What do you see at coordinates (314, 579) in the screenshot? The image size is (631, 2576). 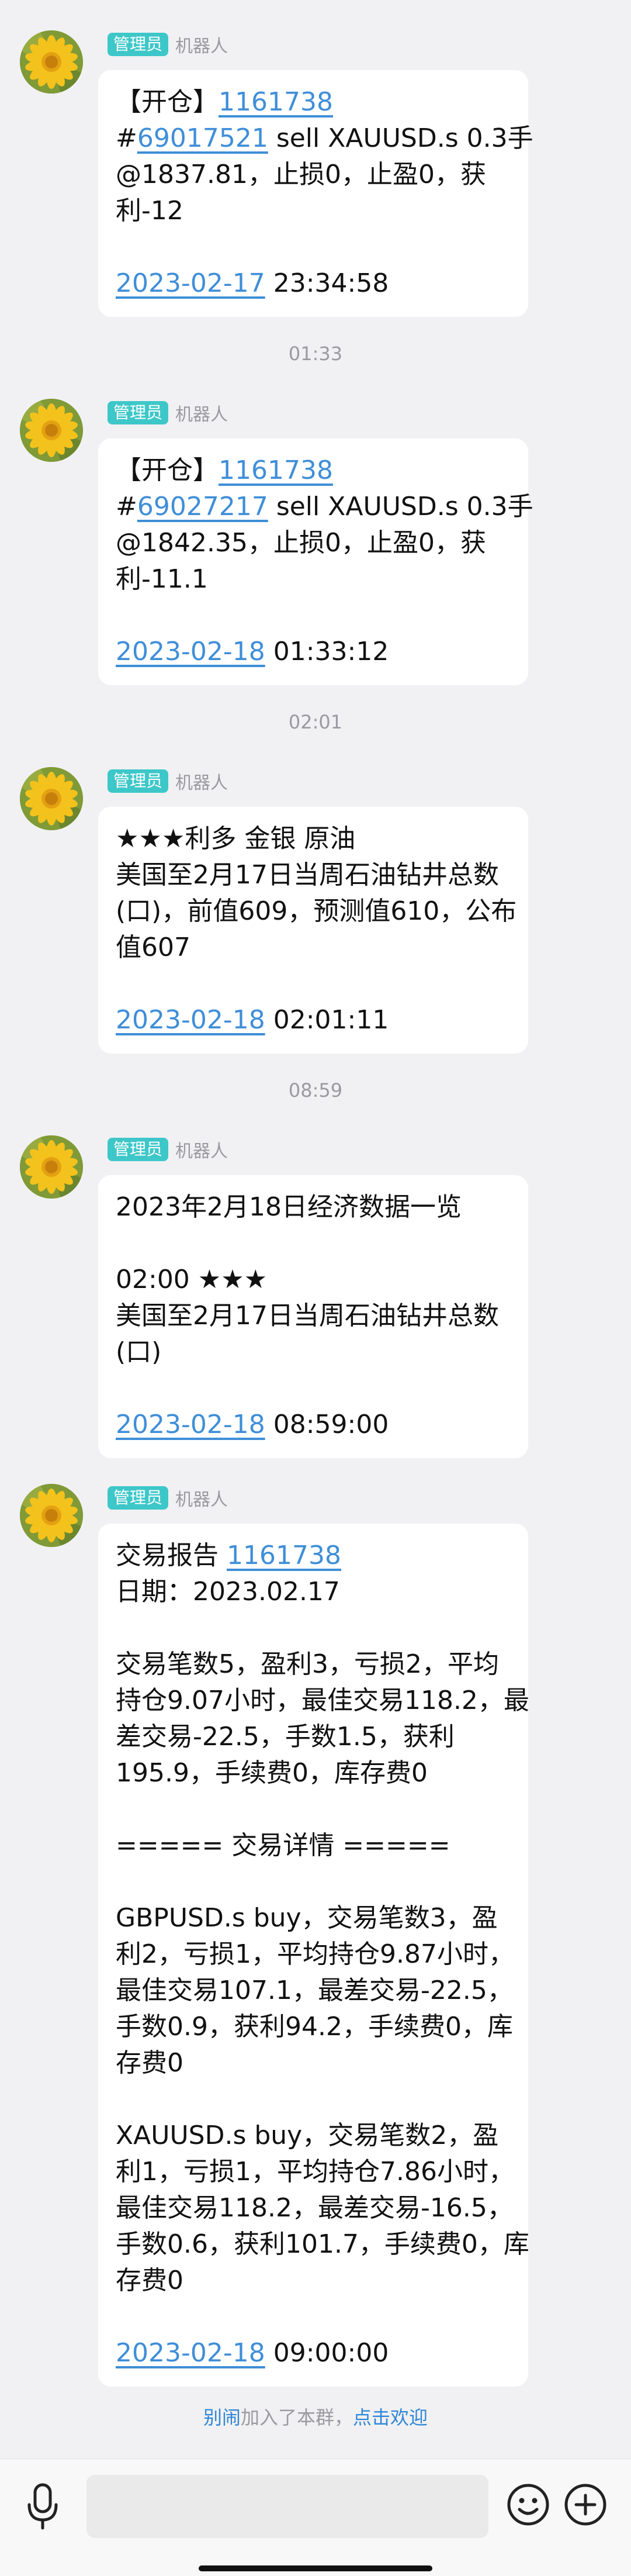 I see `message-line: 利-11.1` at bounding box center [314, 579].